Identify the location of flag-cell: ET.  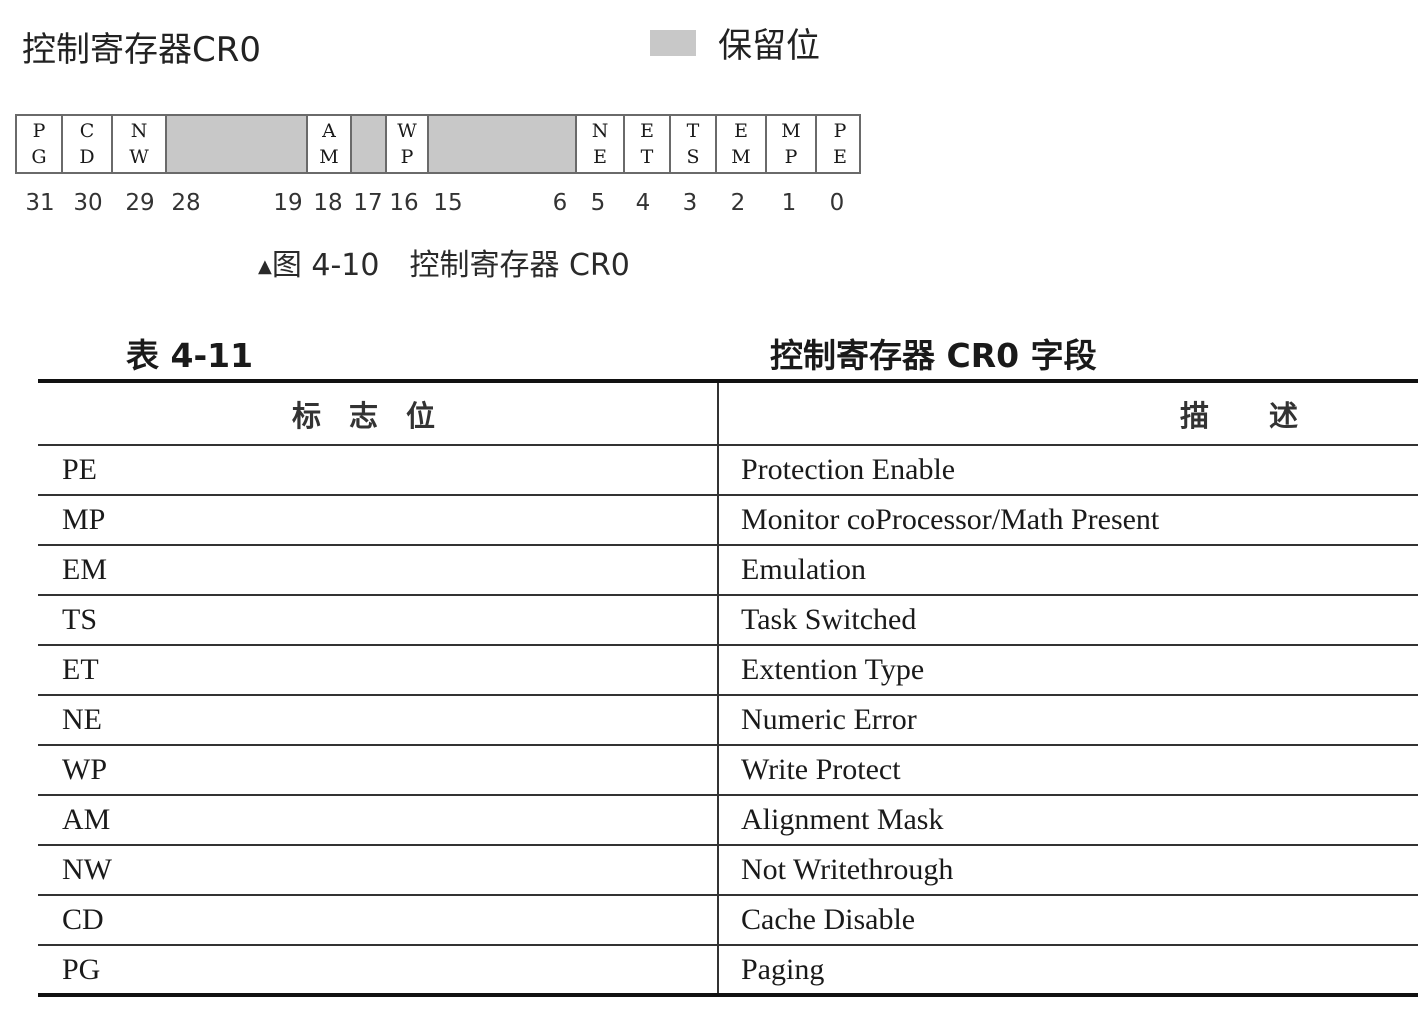
(378, 670).